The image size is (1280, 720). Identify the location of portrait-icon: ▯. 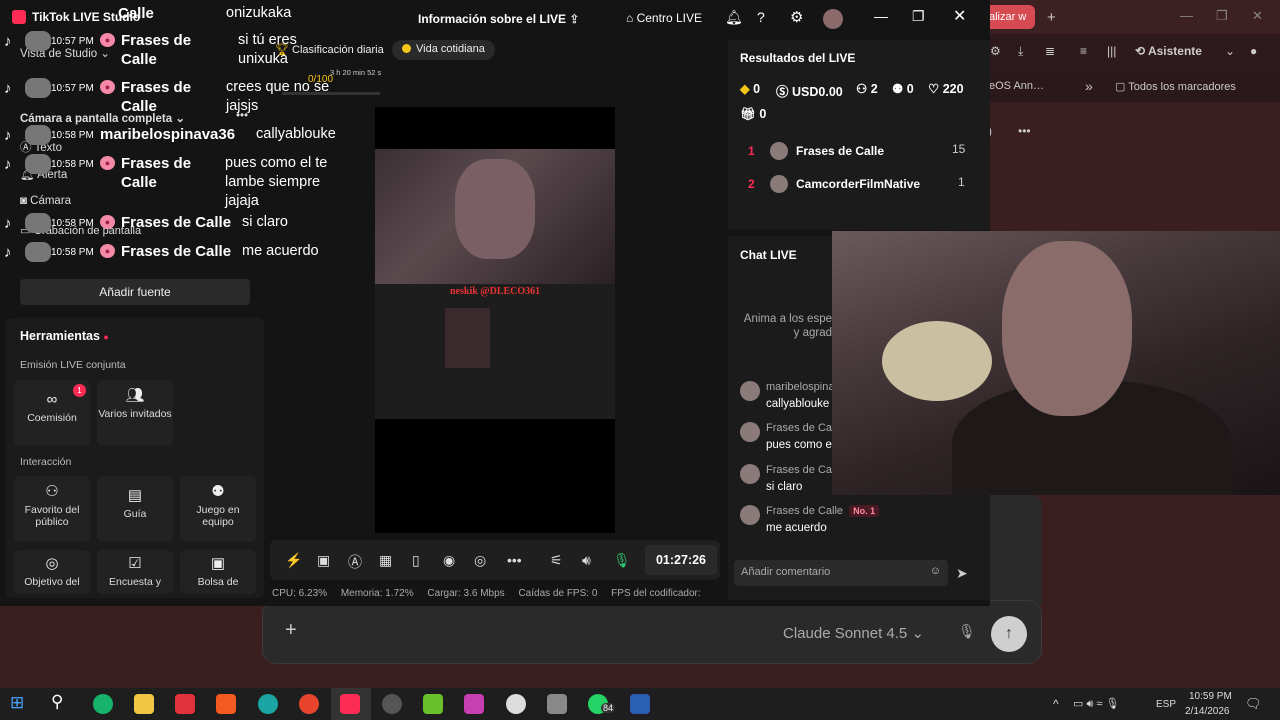
(416, 560).